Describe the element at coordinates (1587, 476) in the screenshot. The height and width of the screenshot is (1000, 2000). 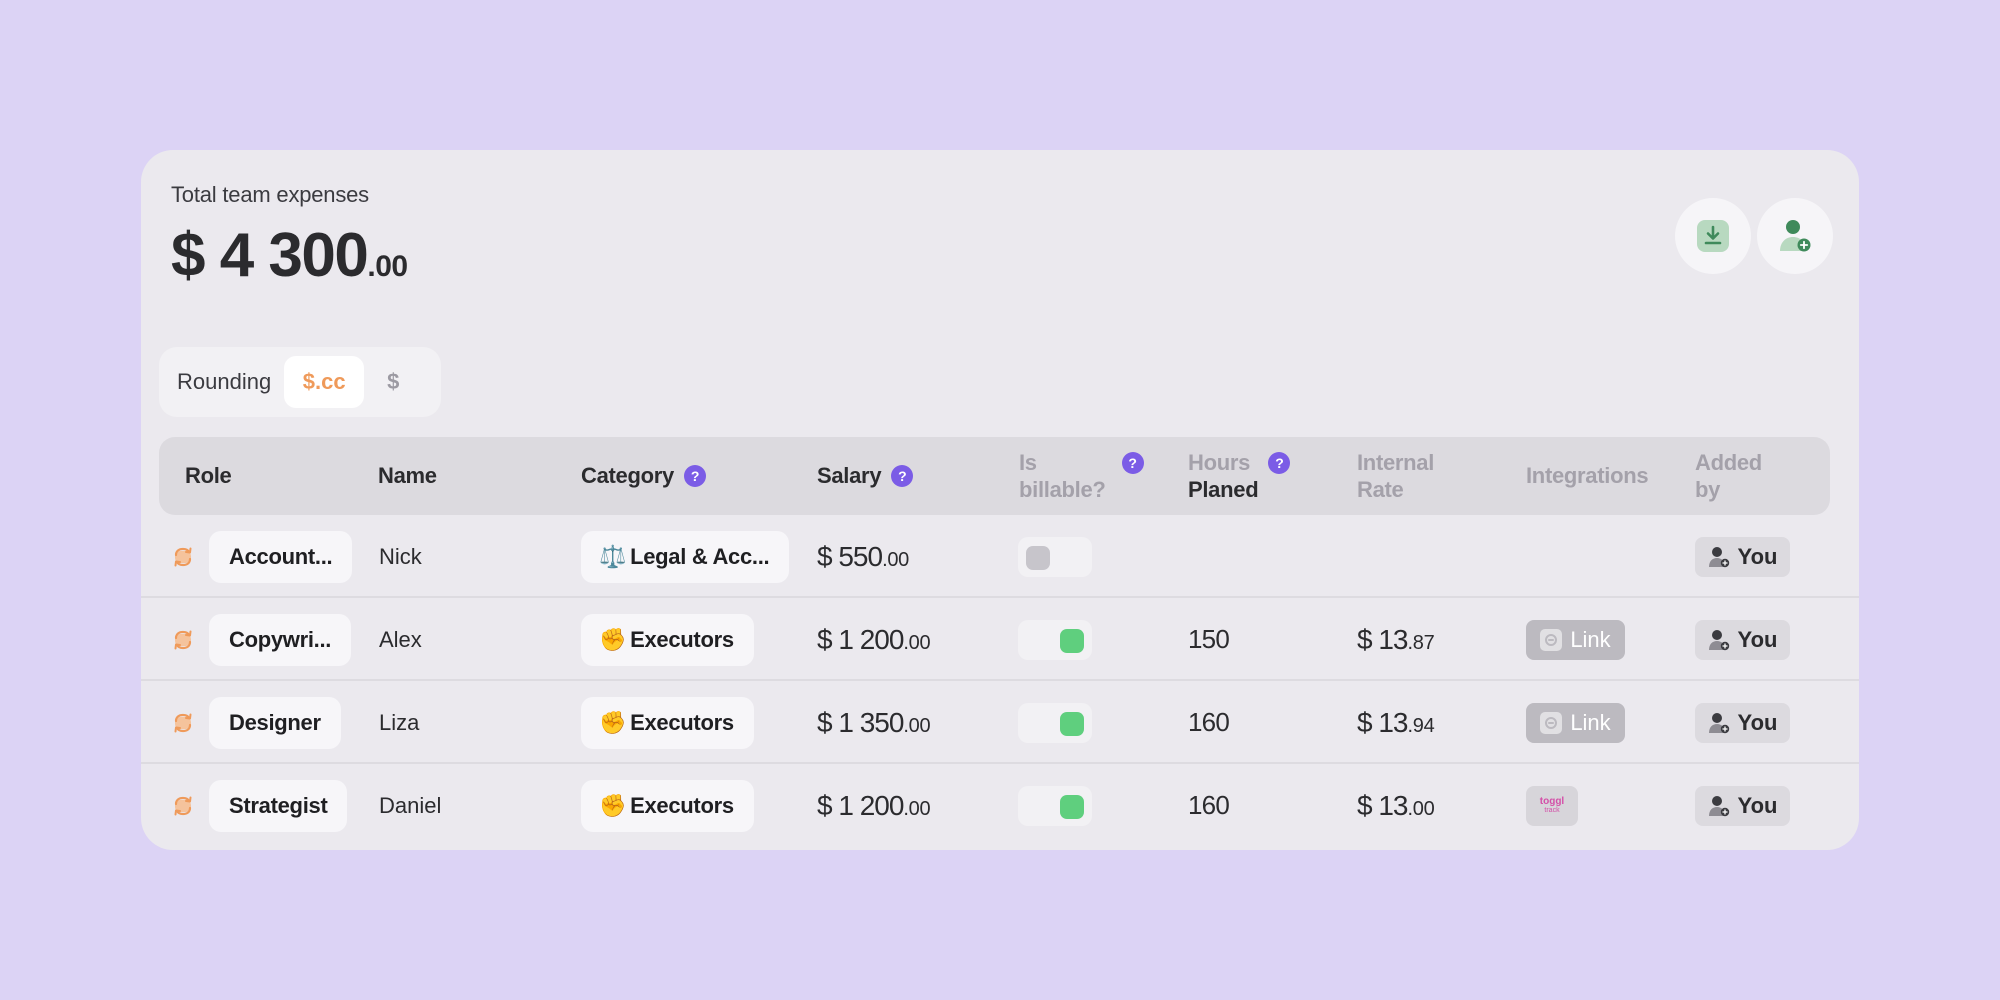
I see `column-header-integrations: Integrations` at that location.